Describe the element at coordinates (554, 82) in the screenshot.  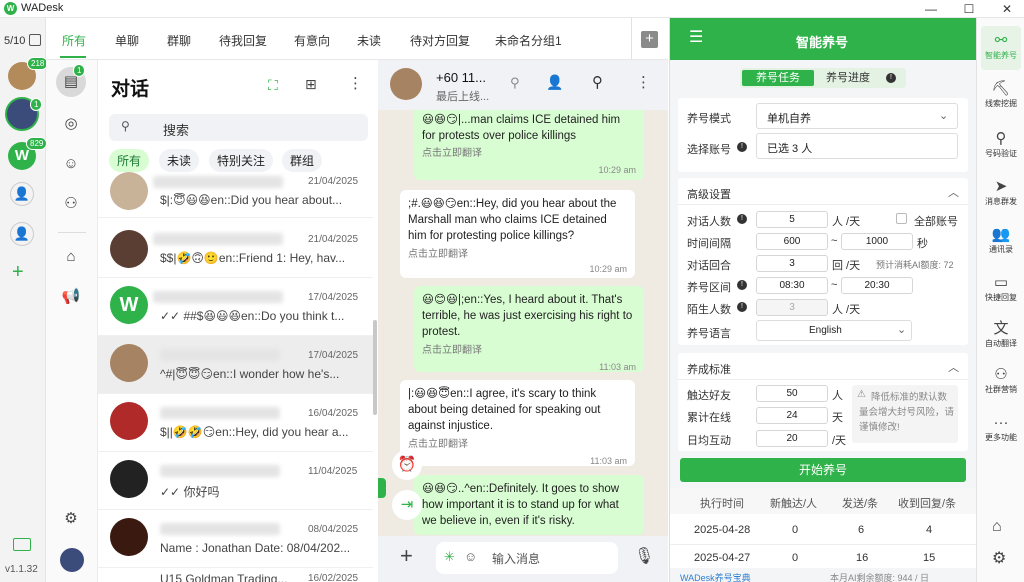
I see `add-contact-icon: 👤` at that location.